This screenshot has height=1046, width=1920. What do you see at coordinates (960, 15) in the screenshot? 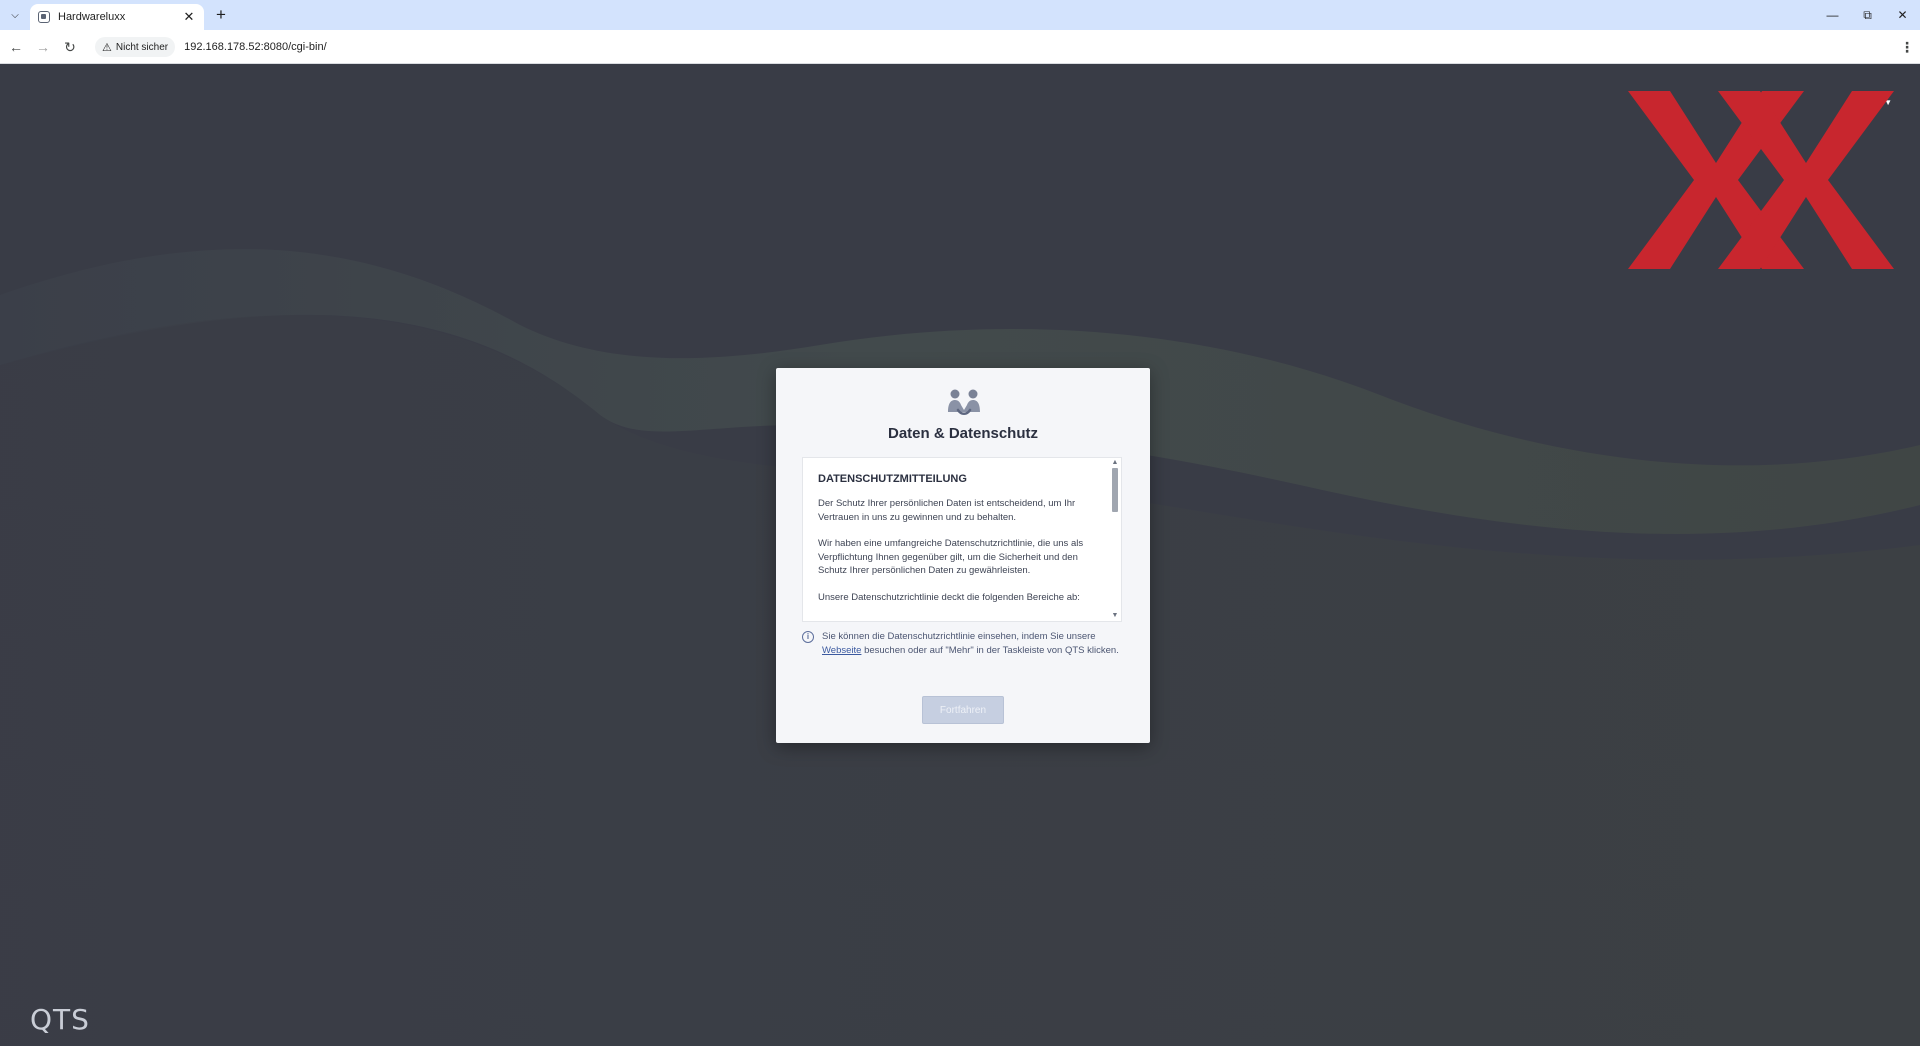
I see `browser-tabbar: ⌵ Hardwareluxx ✕ + — ⧉ ✕` at bounding box center [960, 15].